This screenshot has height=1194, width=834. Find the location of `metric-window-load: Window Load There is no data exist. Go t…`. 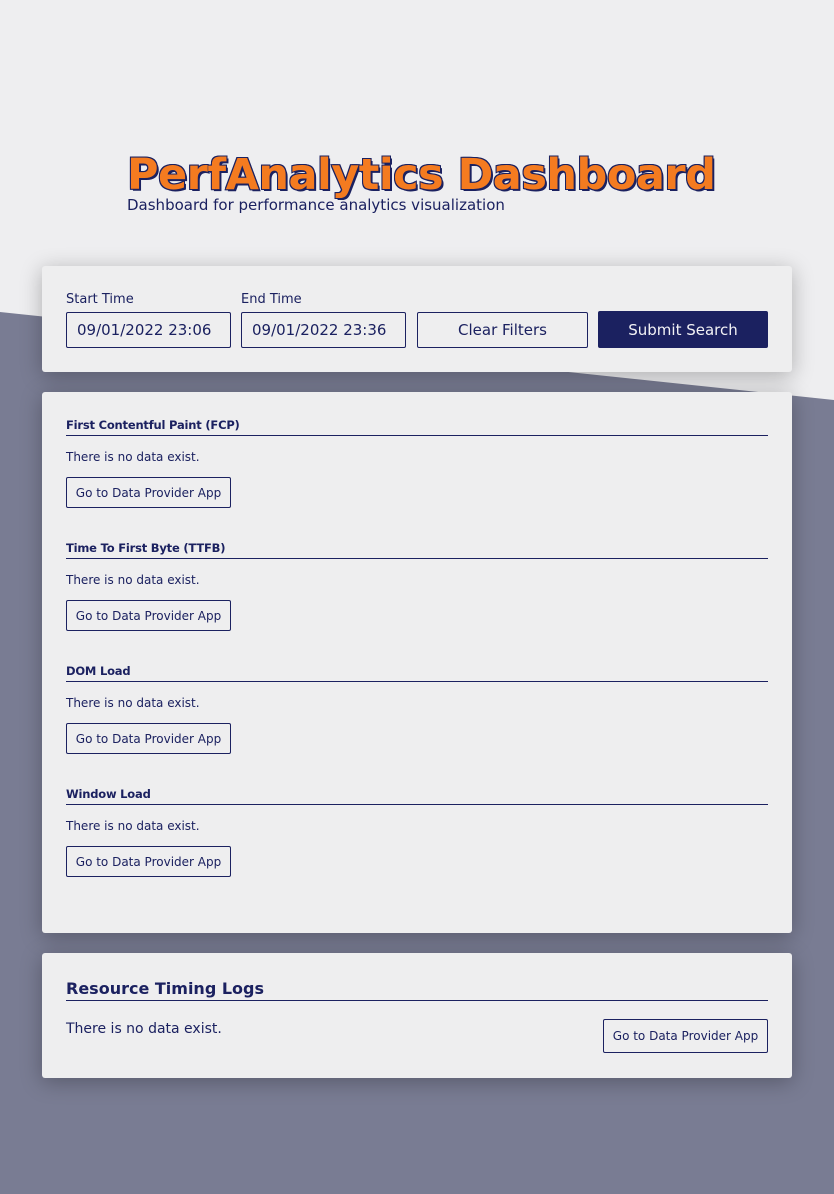

metric-window-load: Window Load There is no data exist. Go t… is located at coordinates (417, 832).